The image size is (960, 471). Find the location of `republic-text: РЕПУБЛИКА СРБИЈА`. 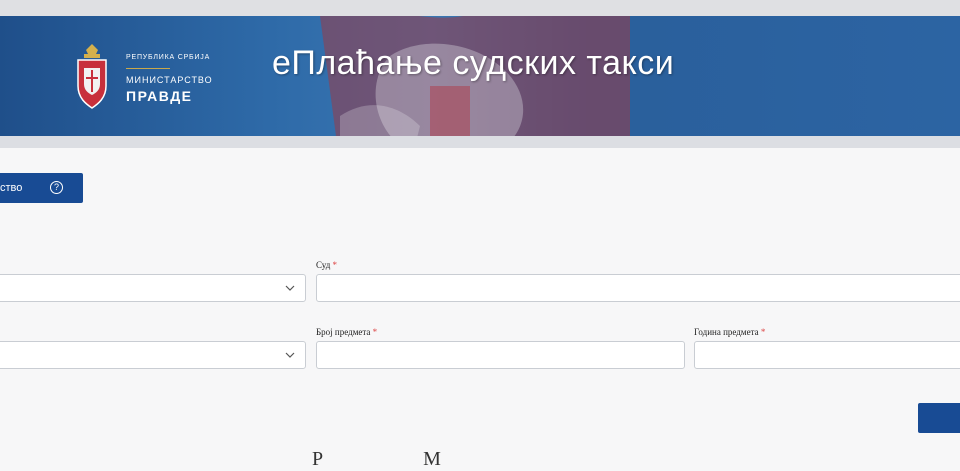

republic-text: РЕПУБЛИКА СРБИЈА is located at coordinates (168, 57).